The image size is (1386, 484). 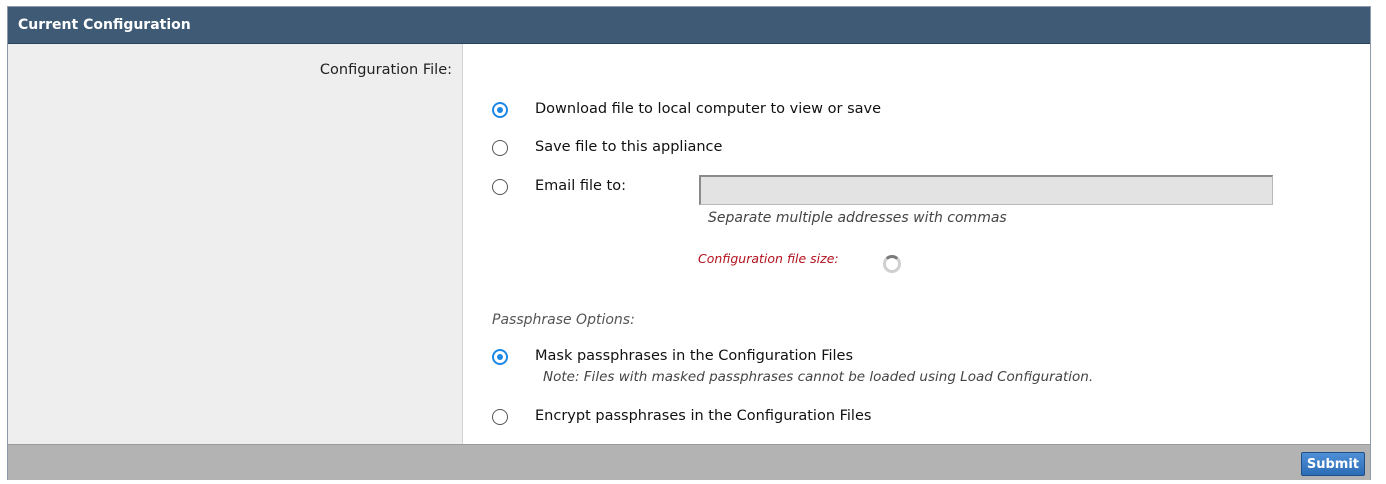 I want to click on email-radio, so click(x=500, y=187).